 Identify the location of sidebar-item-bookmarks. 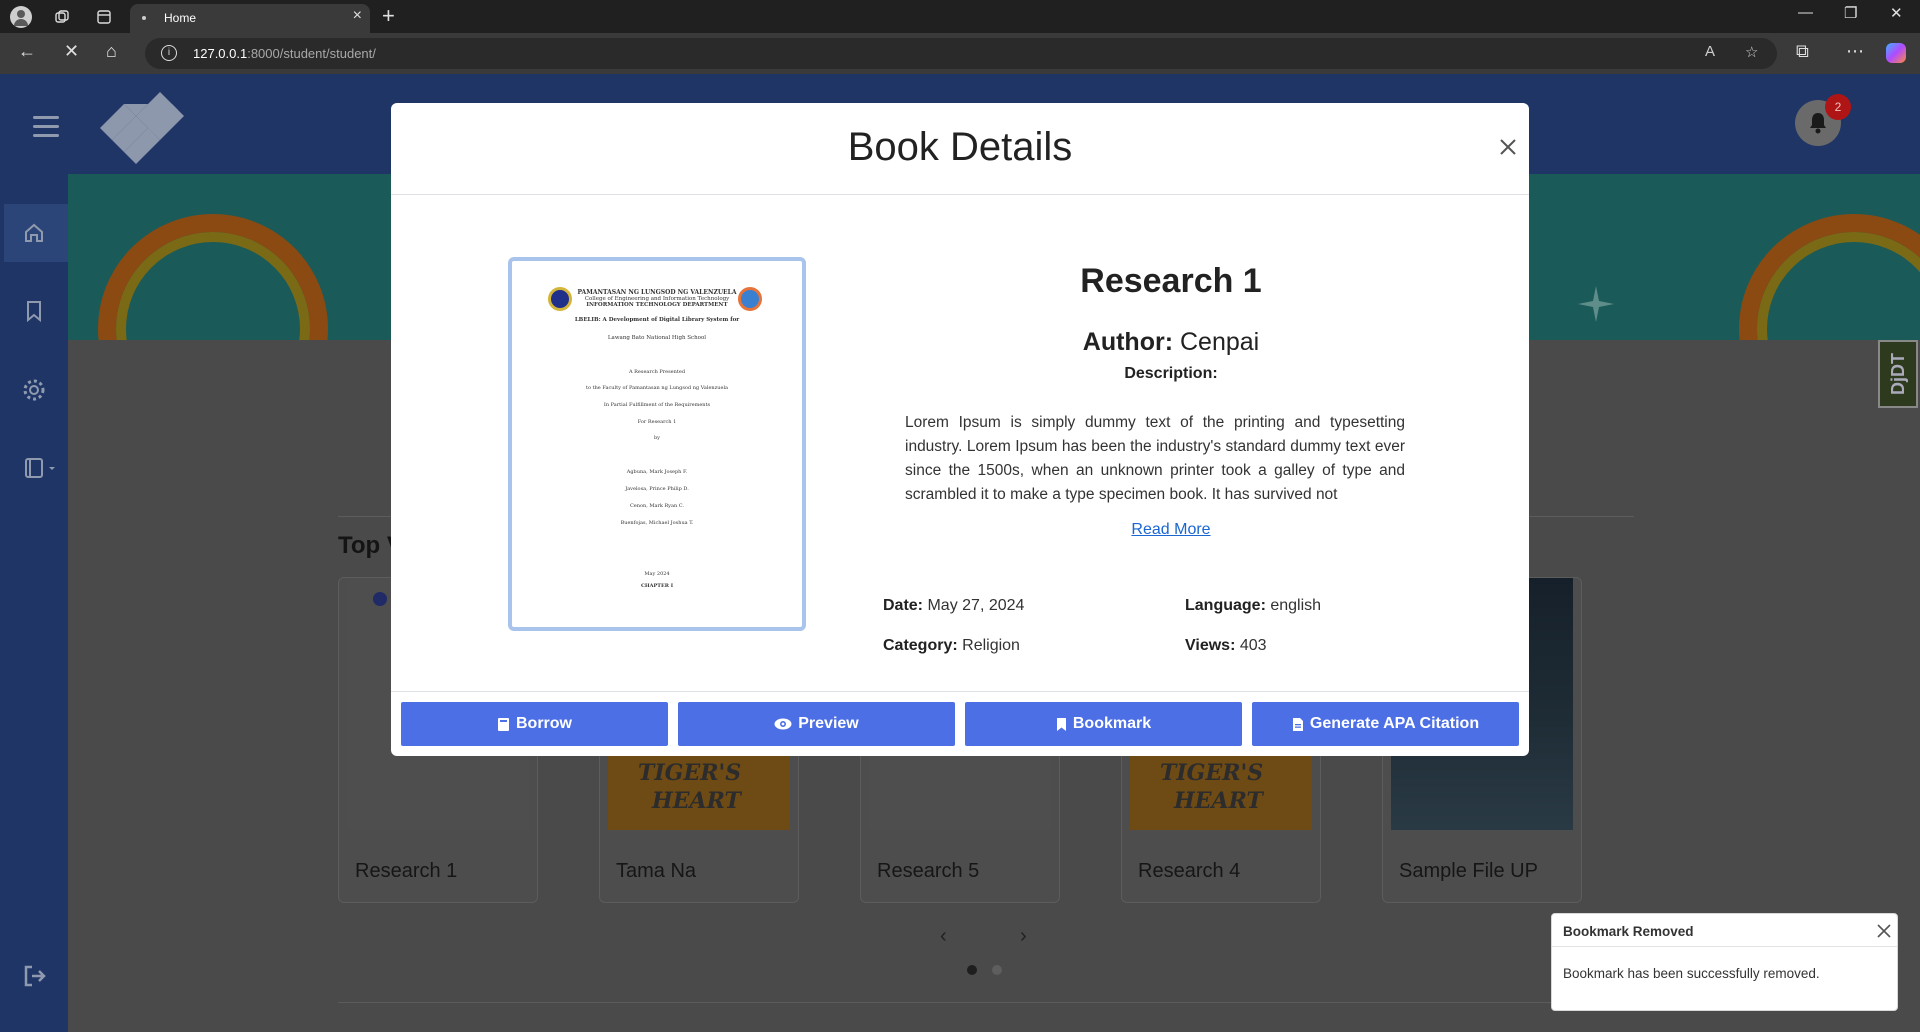
(34, 311).